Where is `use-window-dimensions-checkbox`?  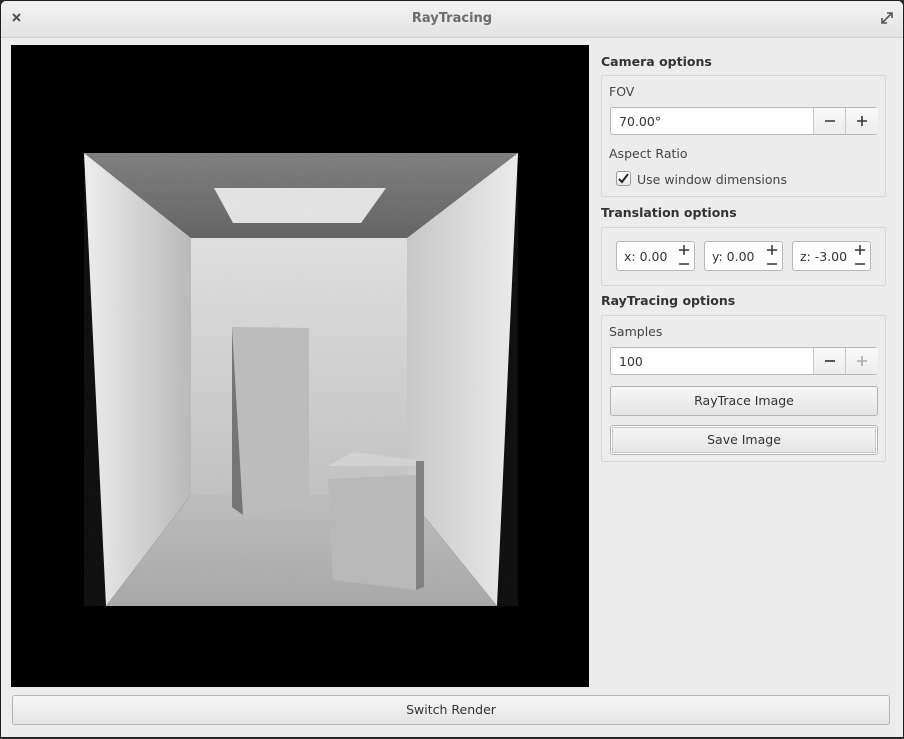 use-window-dimensions-checkbox is located at coordinates (623, 178).